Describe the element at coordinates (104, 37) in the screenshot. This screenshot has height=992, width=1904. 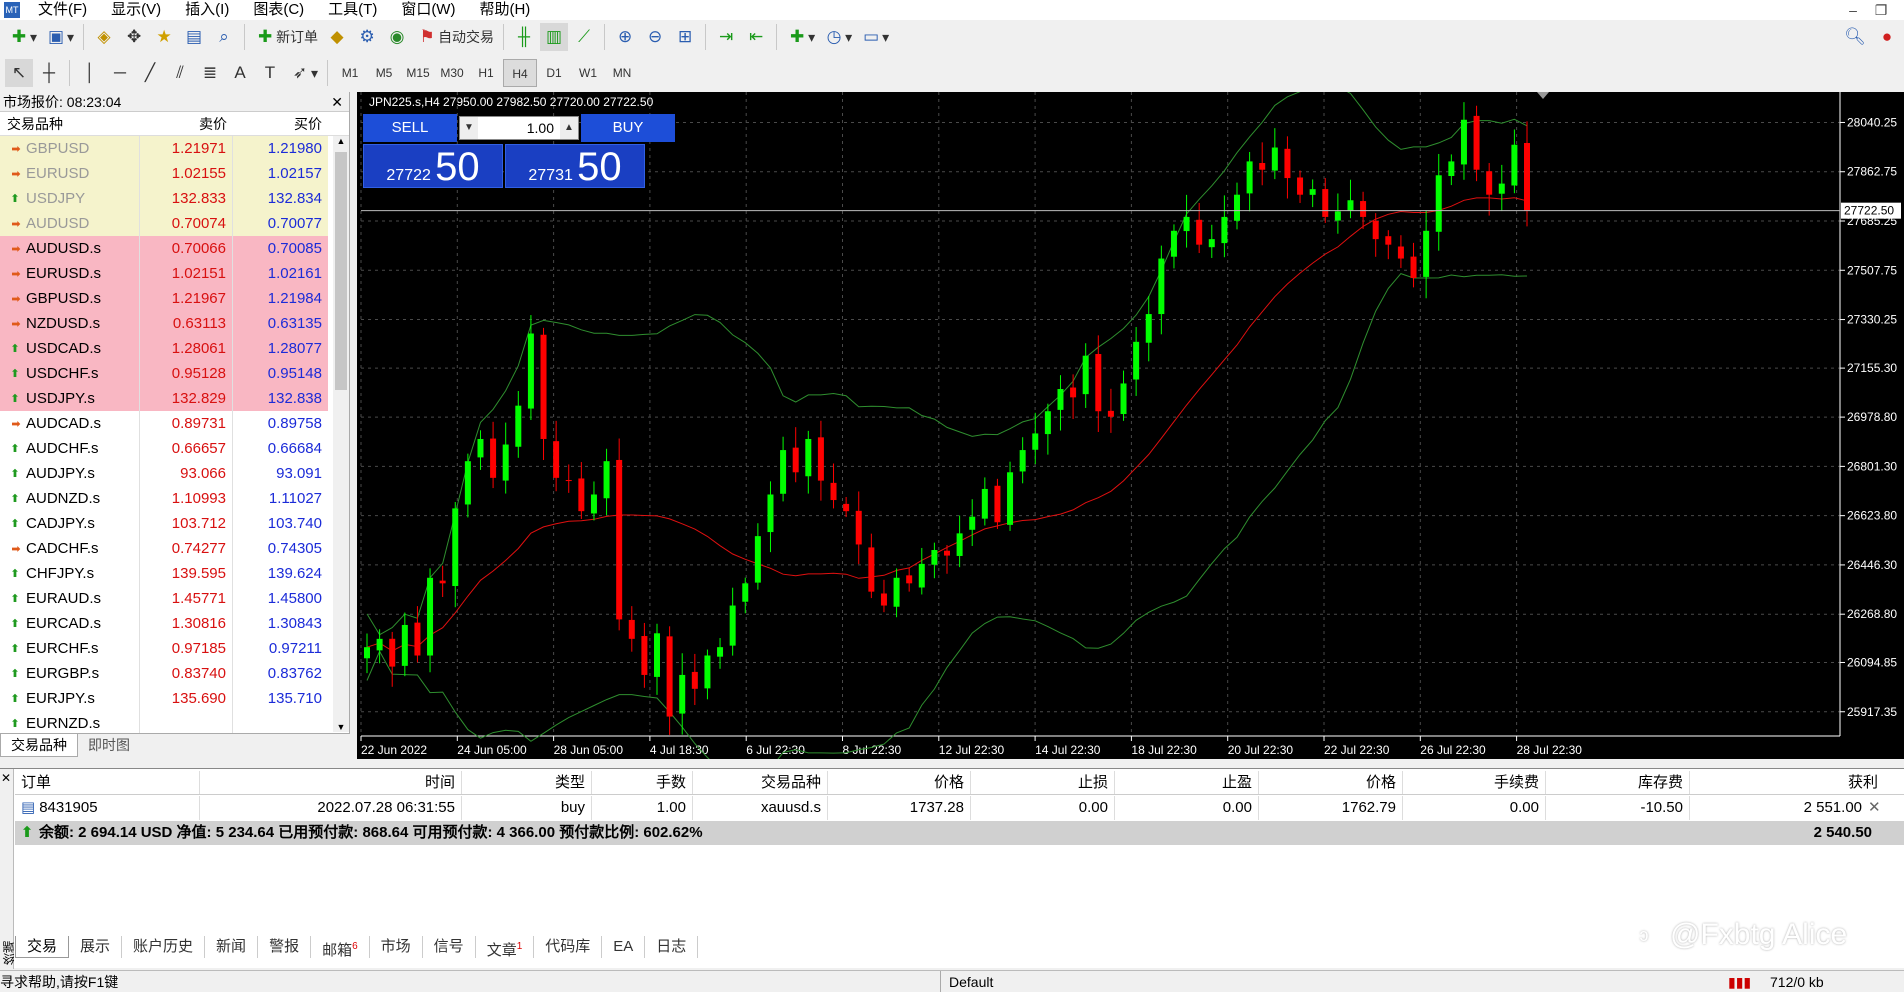
I see `market-watch-toggle-icon: ◈` at that location.